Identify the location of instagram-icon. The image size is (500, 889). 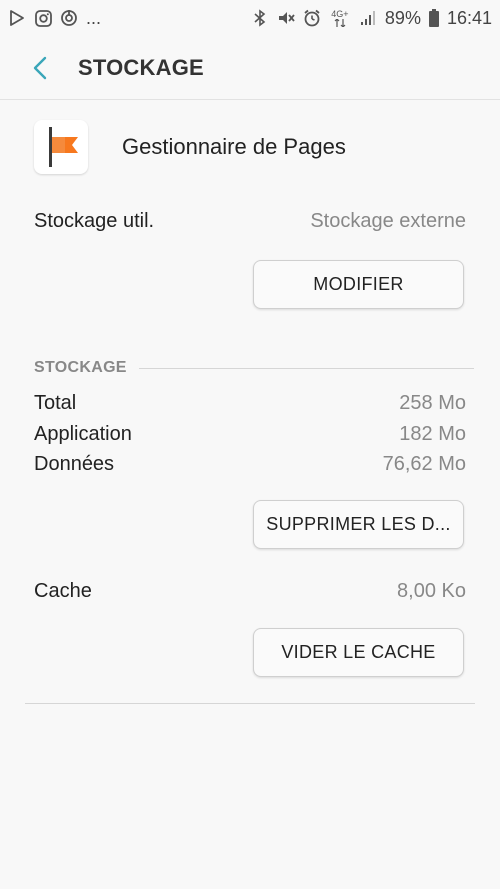
(43, 18).